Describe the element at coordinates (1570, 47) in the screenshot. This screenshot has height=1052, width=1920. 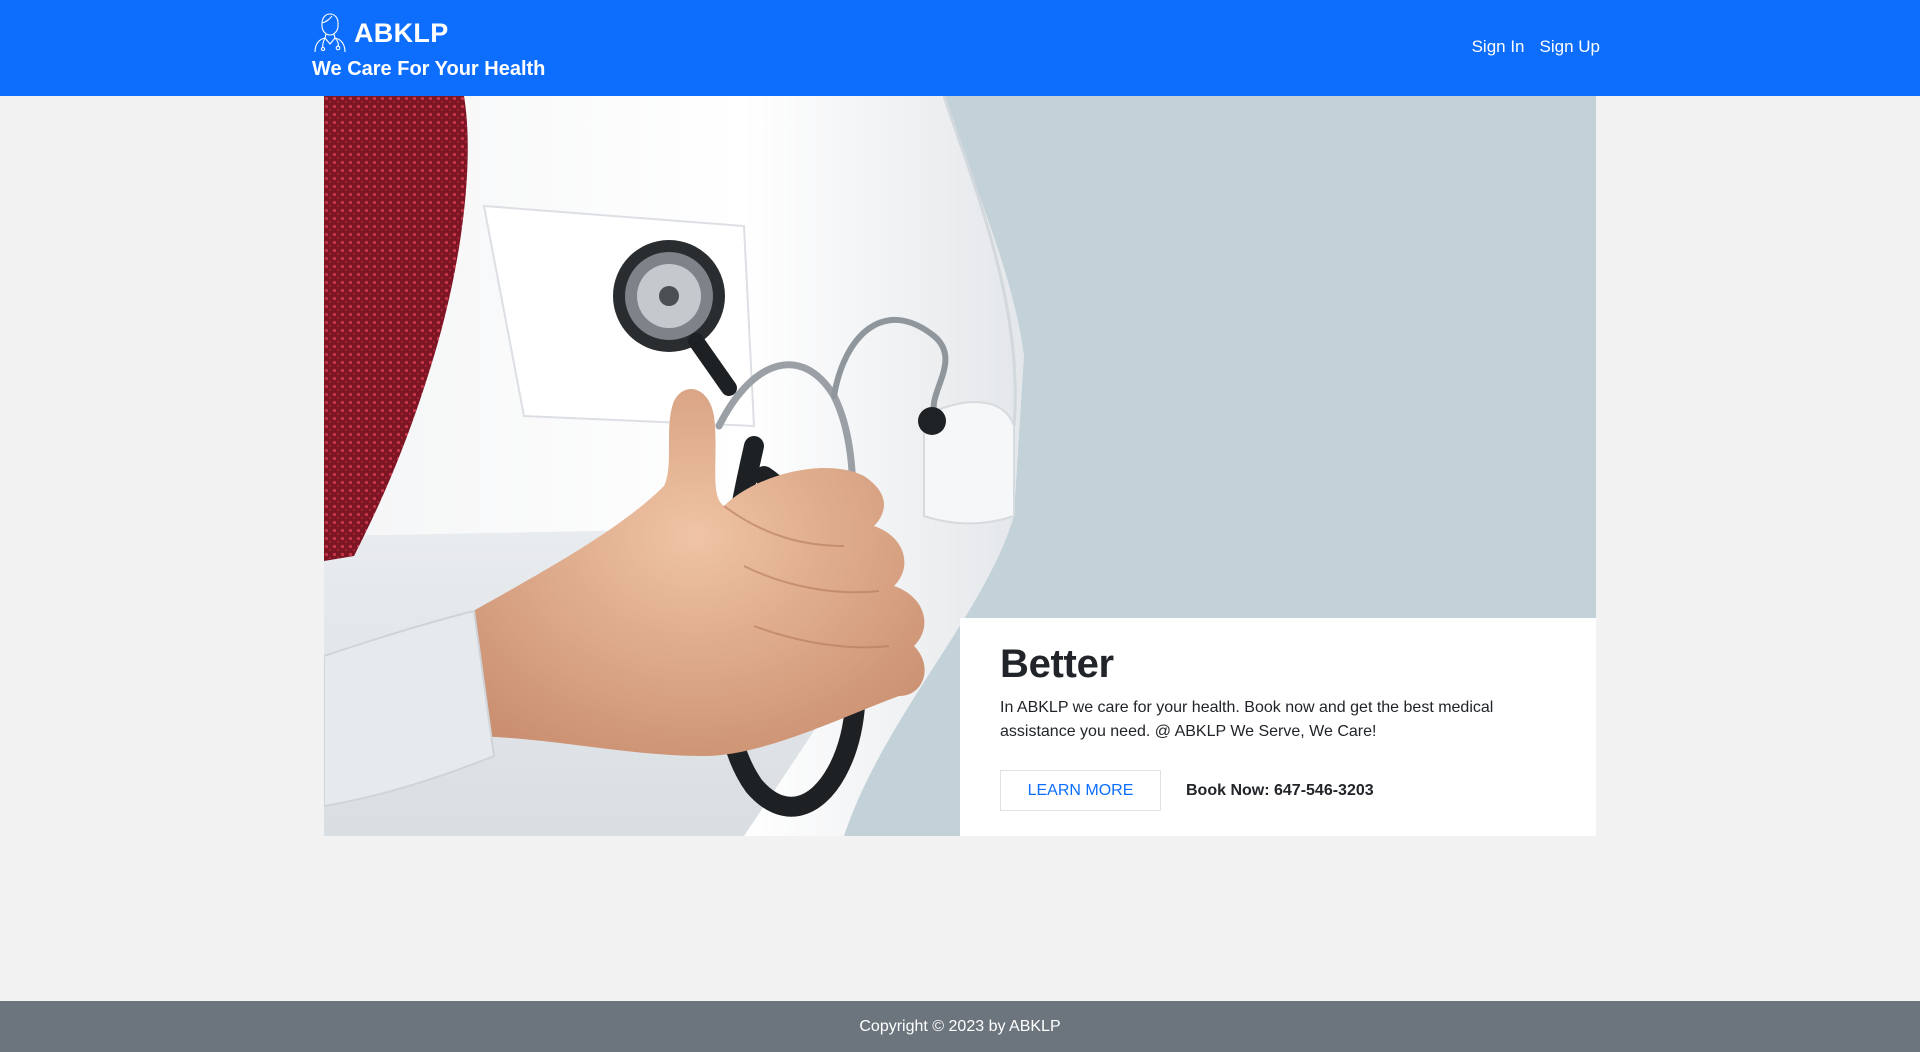
I see `sign-up-link: Sign Up` at that location.